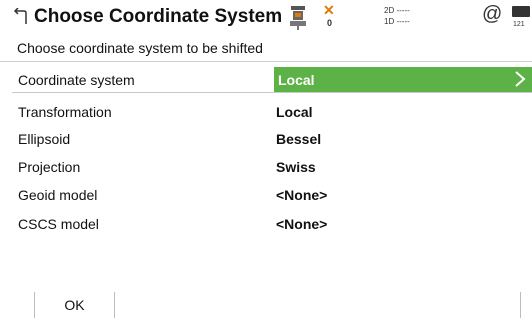 Image resolution: width=532 pixels, height=320 pixels. I want to click on battery-text: 121, so click(519, 24).